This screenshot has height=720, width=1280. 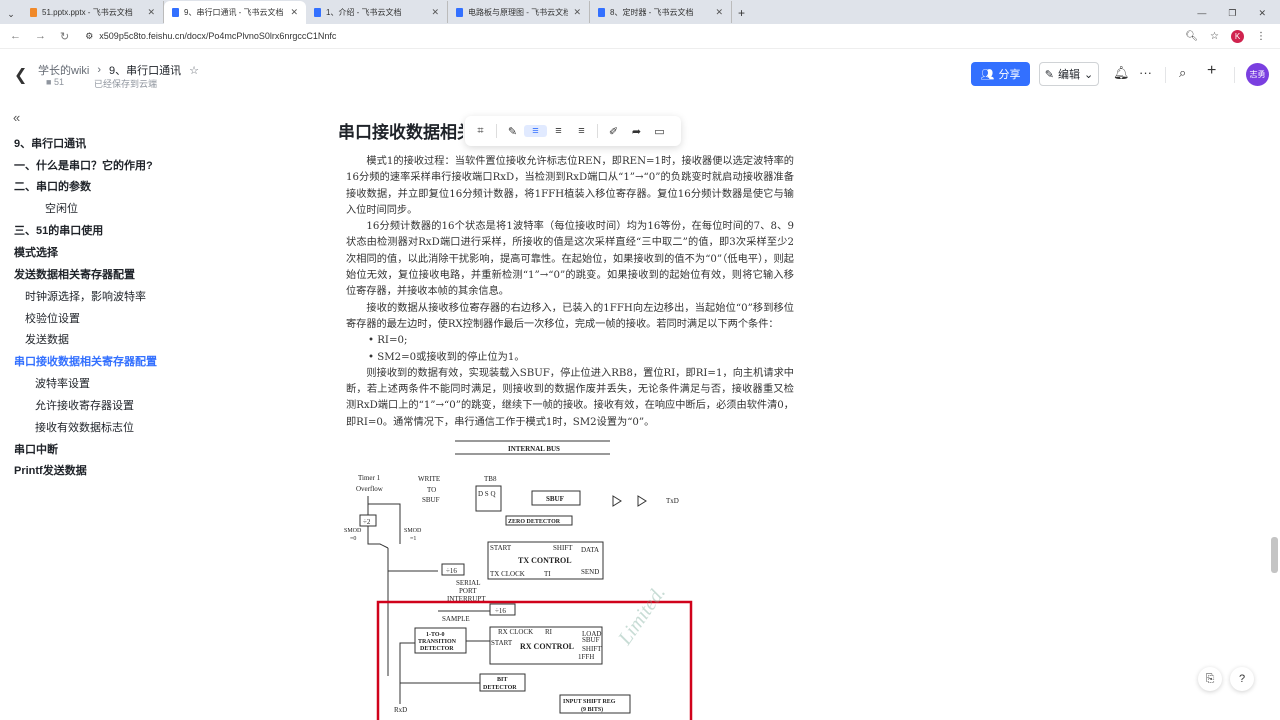 What do you see at coordinates (64, 36) in the screenshot?
I see `reload-icon: ↻` at bounding box center [64, 36].